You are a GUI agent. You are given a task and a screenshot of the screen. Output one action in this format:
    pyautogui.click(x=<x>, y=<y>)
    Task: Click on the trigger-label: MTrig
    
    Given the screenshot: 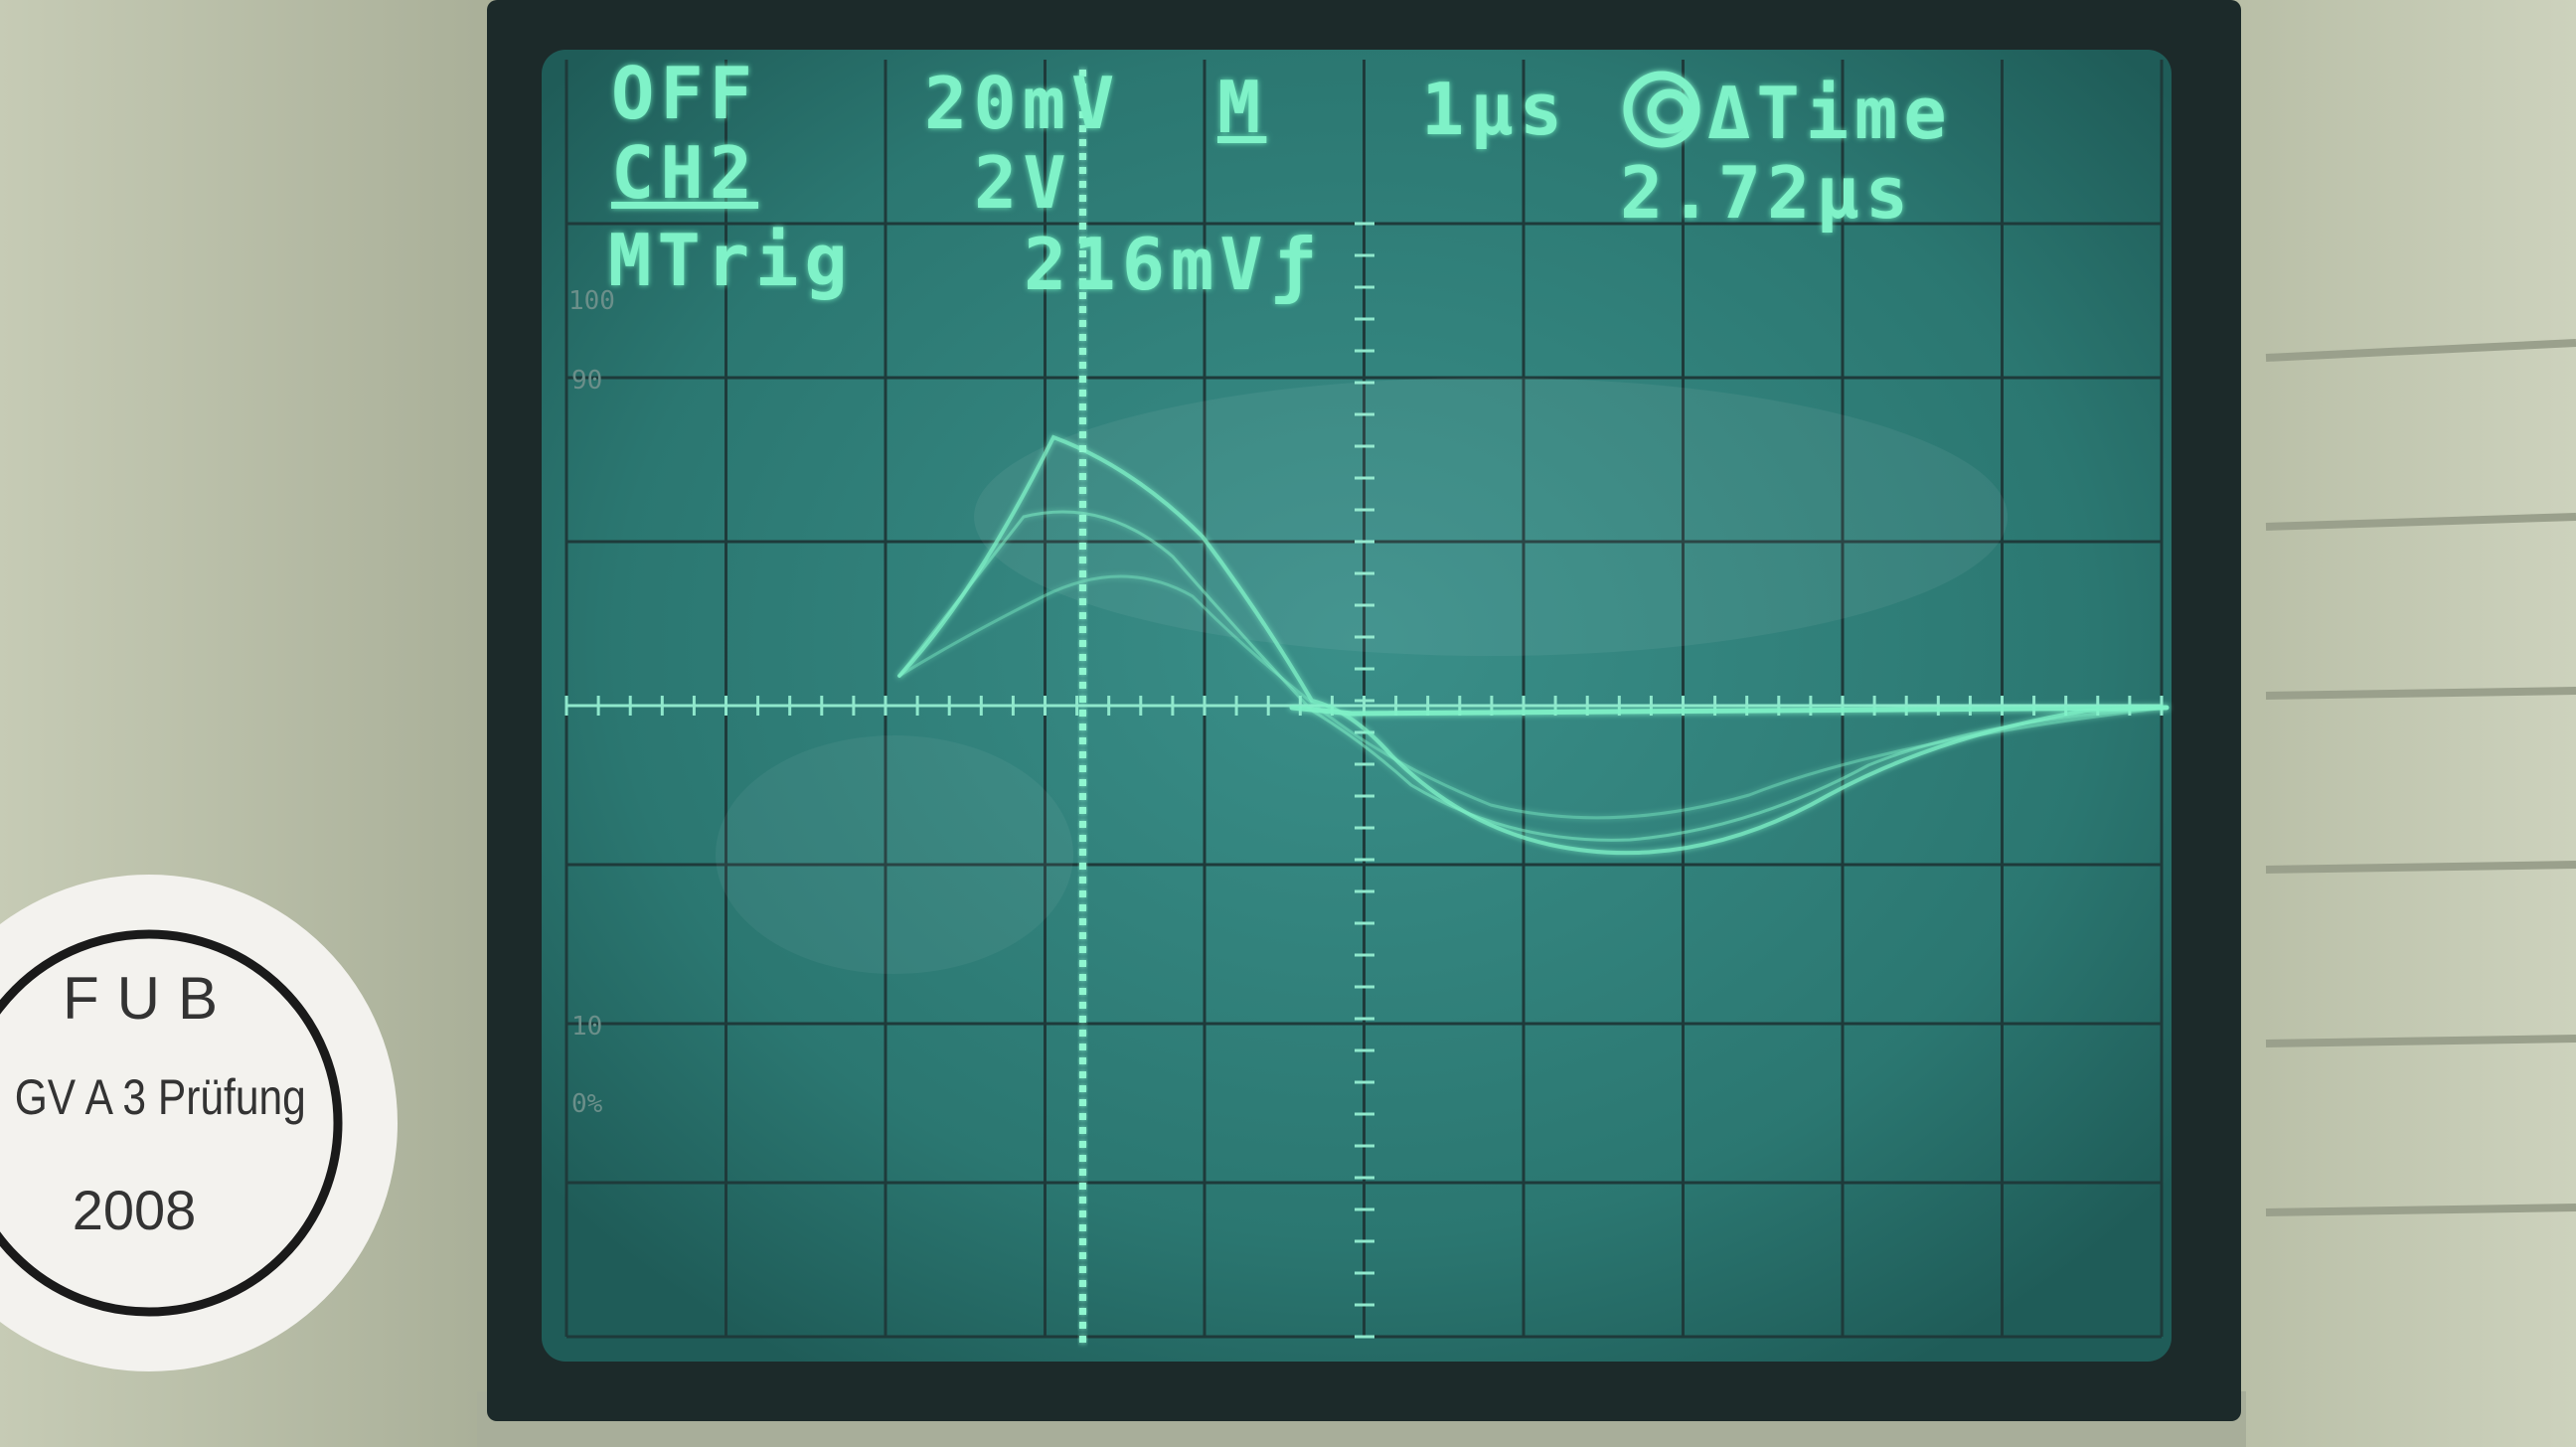 What is the action you would take?
    pyautogui.click(x=731, y=260)
    